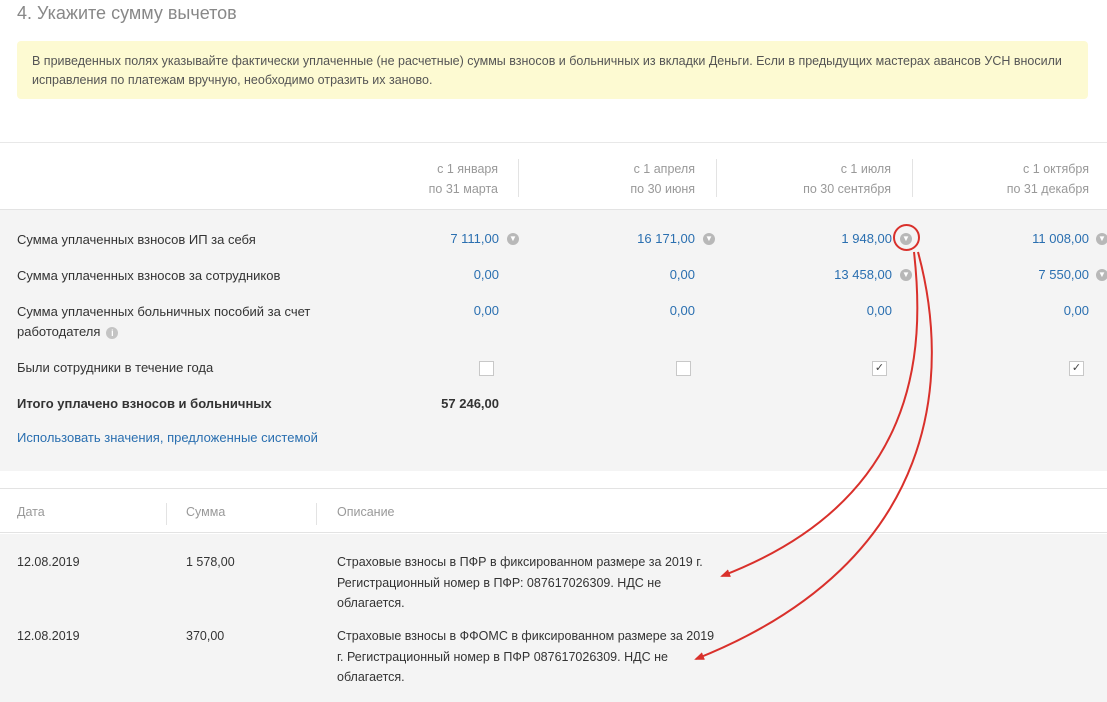 Image resolution: width=1107 pixels, height=702 pixels. Describe the element at coordinates (115, 367) in the screenshot. I see `had-staff-label: Были сотрудники в течение года` at that location.